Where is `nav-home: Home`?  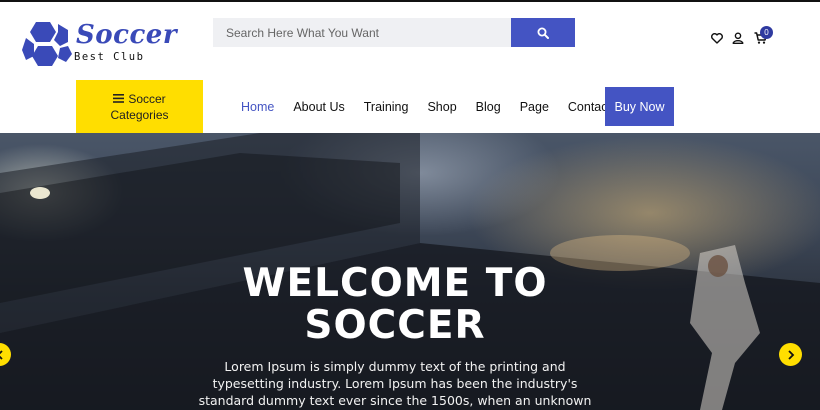
nav-home: Home is located at coordinates (257, 107).